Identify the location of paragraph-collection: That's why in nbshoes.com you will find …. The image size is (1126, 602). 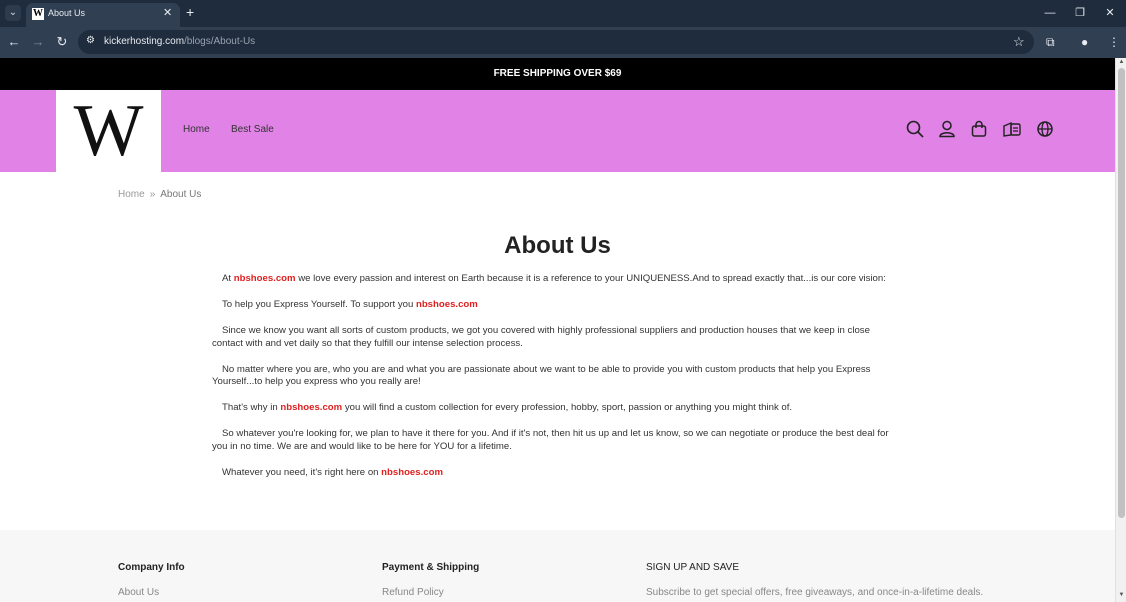
(507, 408).